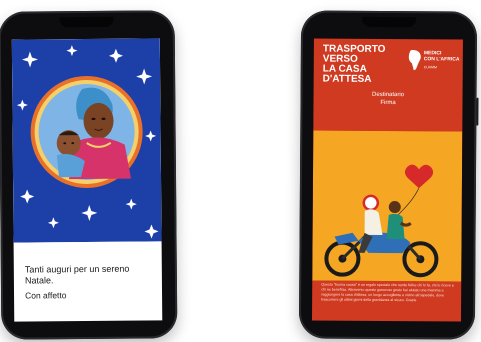 The image size is (481, 342). I want to click on closing-text: Con affetto, so click(46, 295).